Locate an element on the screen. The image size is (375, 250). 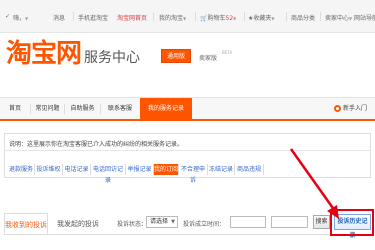
nav-self-service: 自助服务 is located at coordinates (82, 109).